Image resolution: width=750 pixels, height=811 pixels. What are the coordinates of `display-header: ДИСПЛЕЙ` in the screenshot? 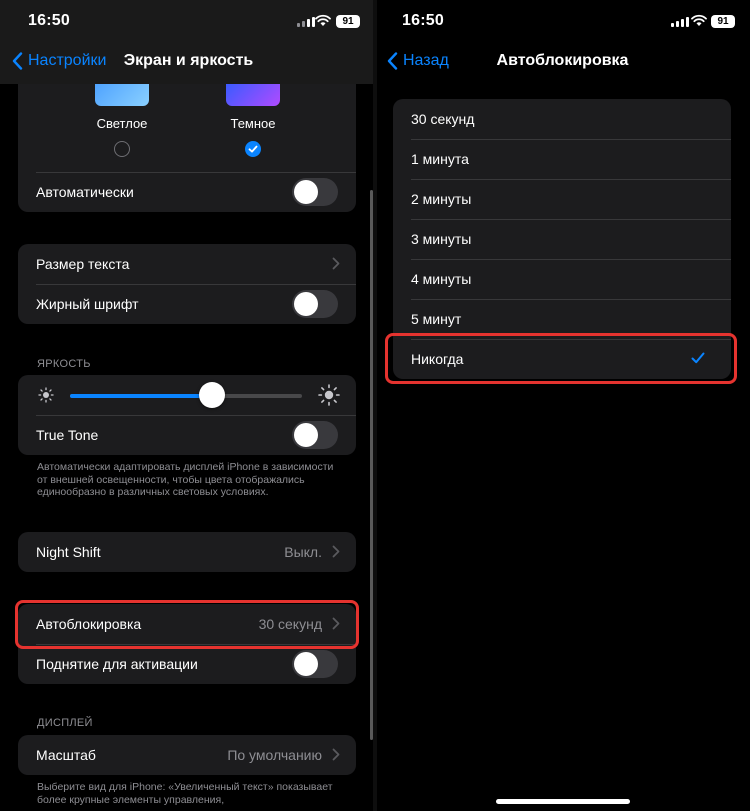 It's located at (65, 723).